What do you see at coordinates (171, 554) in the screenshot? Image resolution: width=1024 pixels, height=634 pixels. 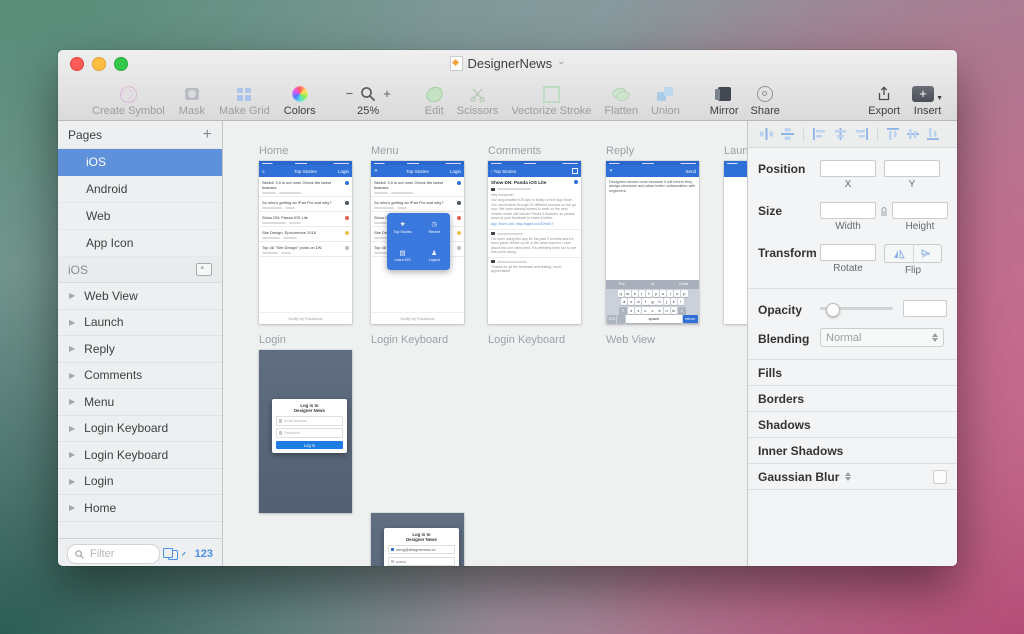 I see `pages-panel-icon` at bounding box center [171, 554].